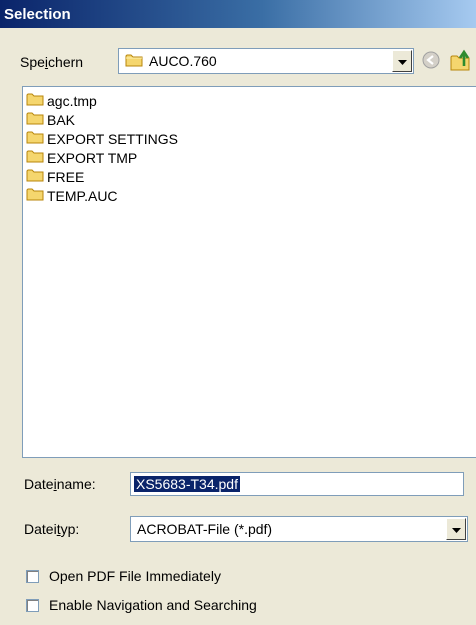 The height and width of the screenshot is (625, 476). I want to click on list-item-label: TEMP.AUC, so click(82, 195).